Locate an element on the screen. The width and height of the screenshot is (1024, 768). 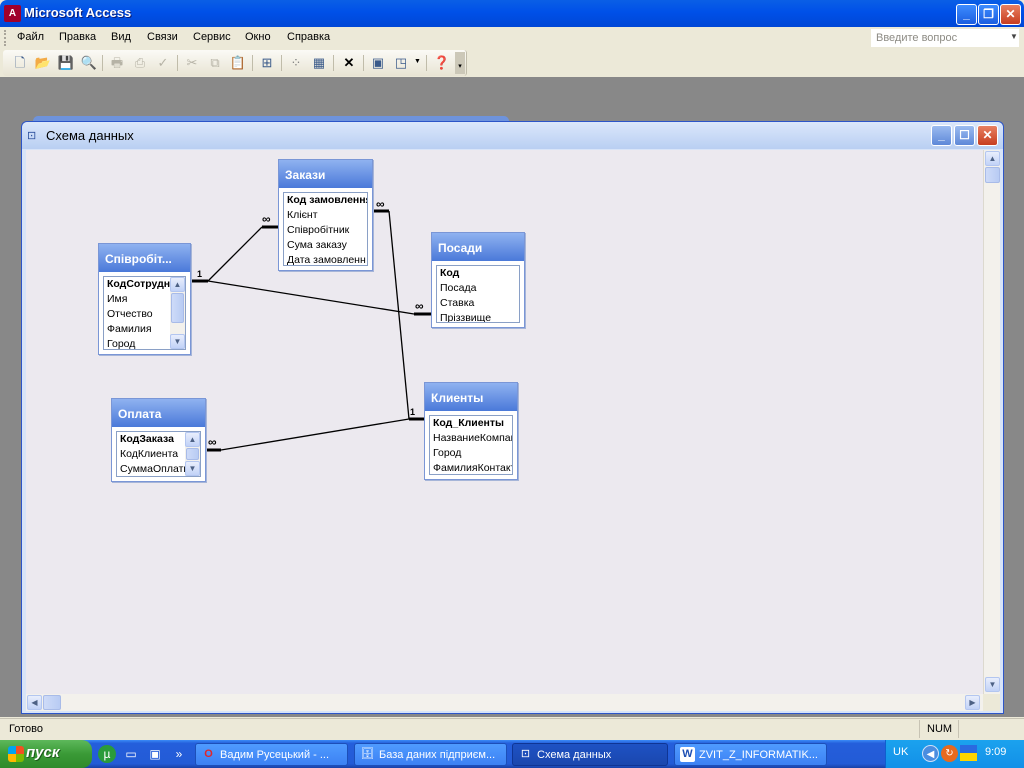
window-switch-icon: ▣ is located at coordinates (155, 754).